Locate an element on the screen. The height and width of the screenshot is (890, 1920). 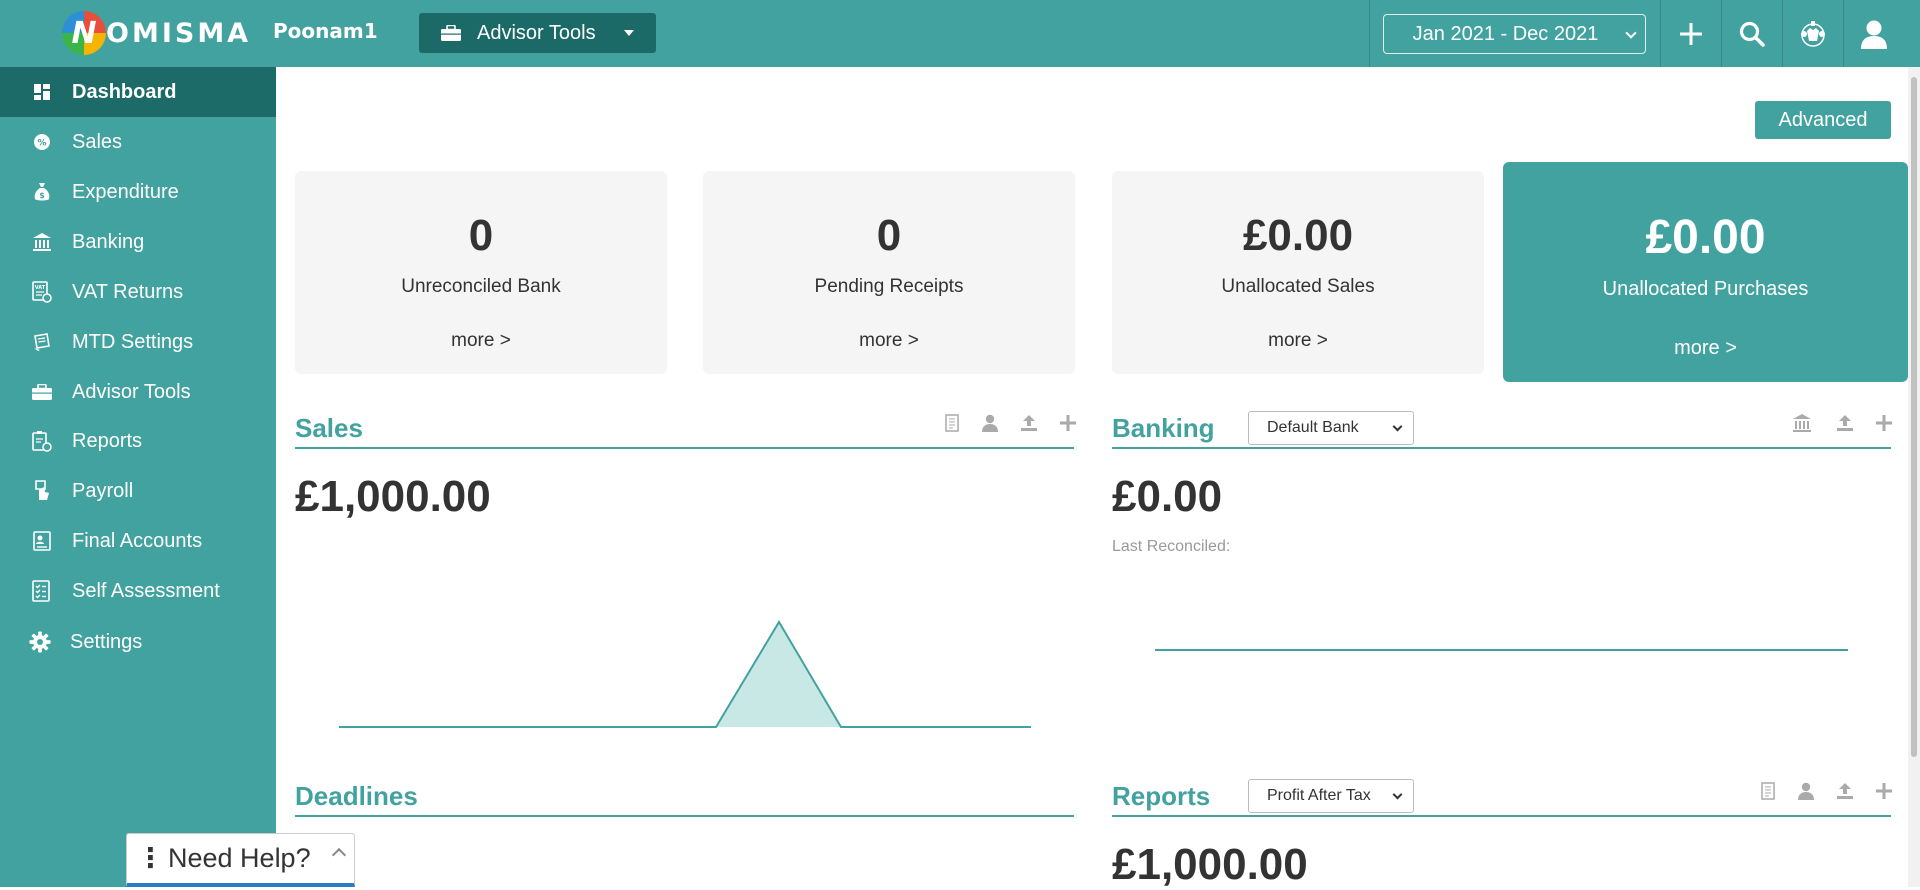
sidebar-item-mtd-settings: MTD Settings is located at coordinates (138, 342).